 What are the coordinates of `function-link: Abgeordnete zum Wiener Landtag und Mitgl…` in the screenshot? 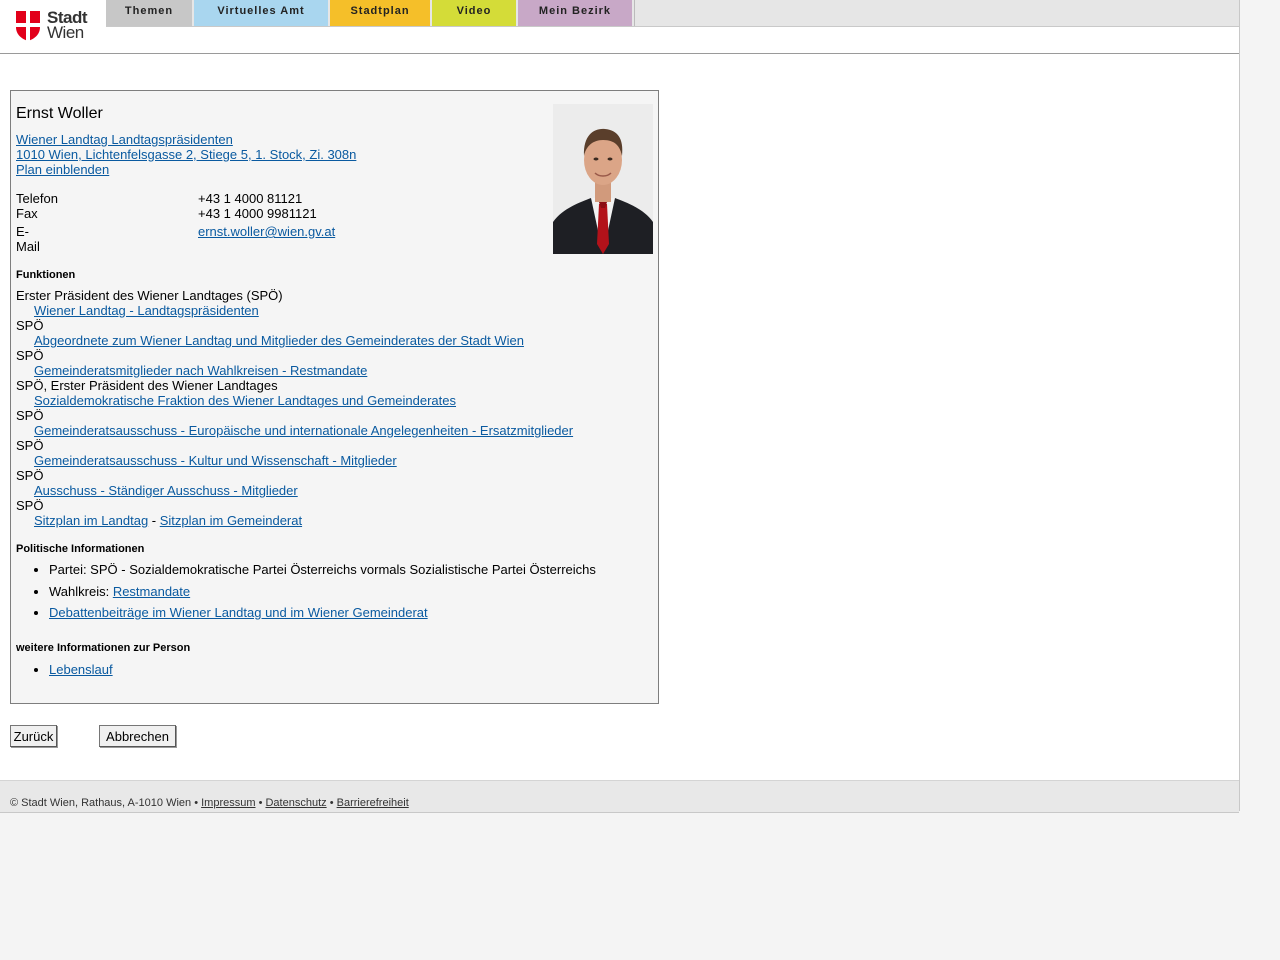 It's located at (279, 340).